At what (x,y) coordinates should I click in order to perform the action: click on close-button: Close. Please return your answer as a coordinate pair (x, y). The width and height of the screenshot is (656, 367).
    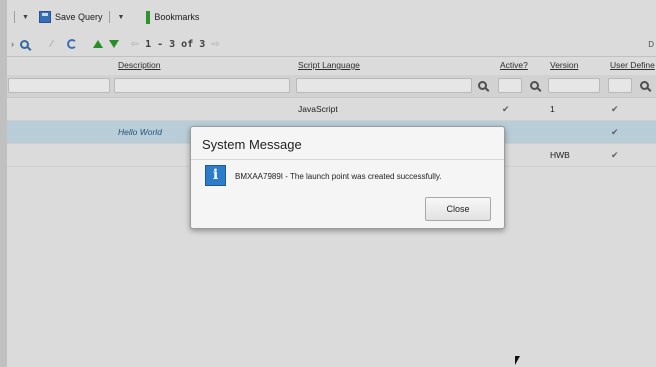
    Looking at the image, I should click on (458, 209).